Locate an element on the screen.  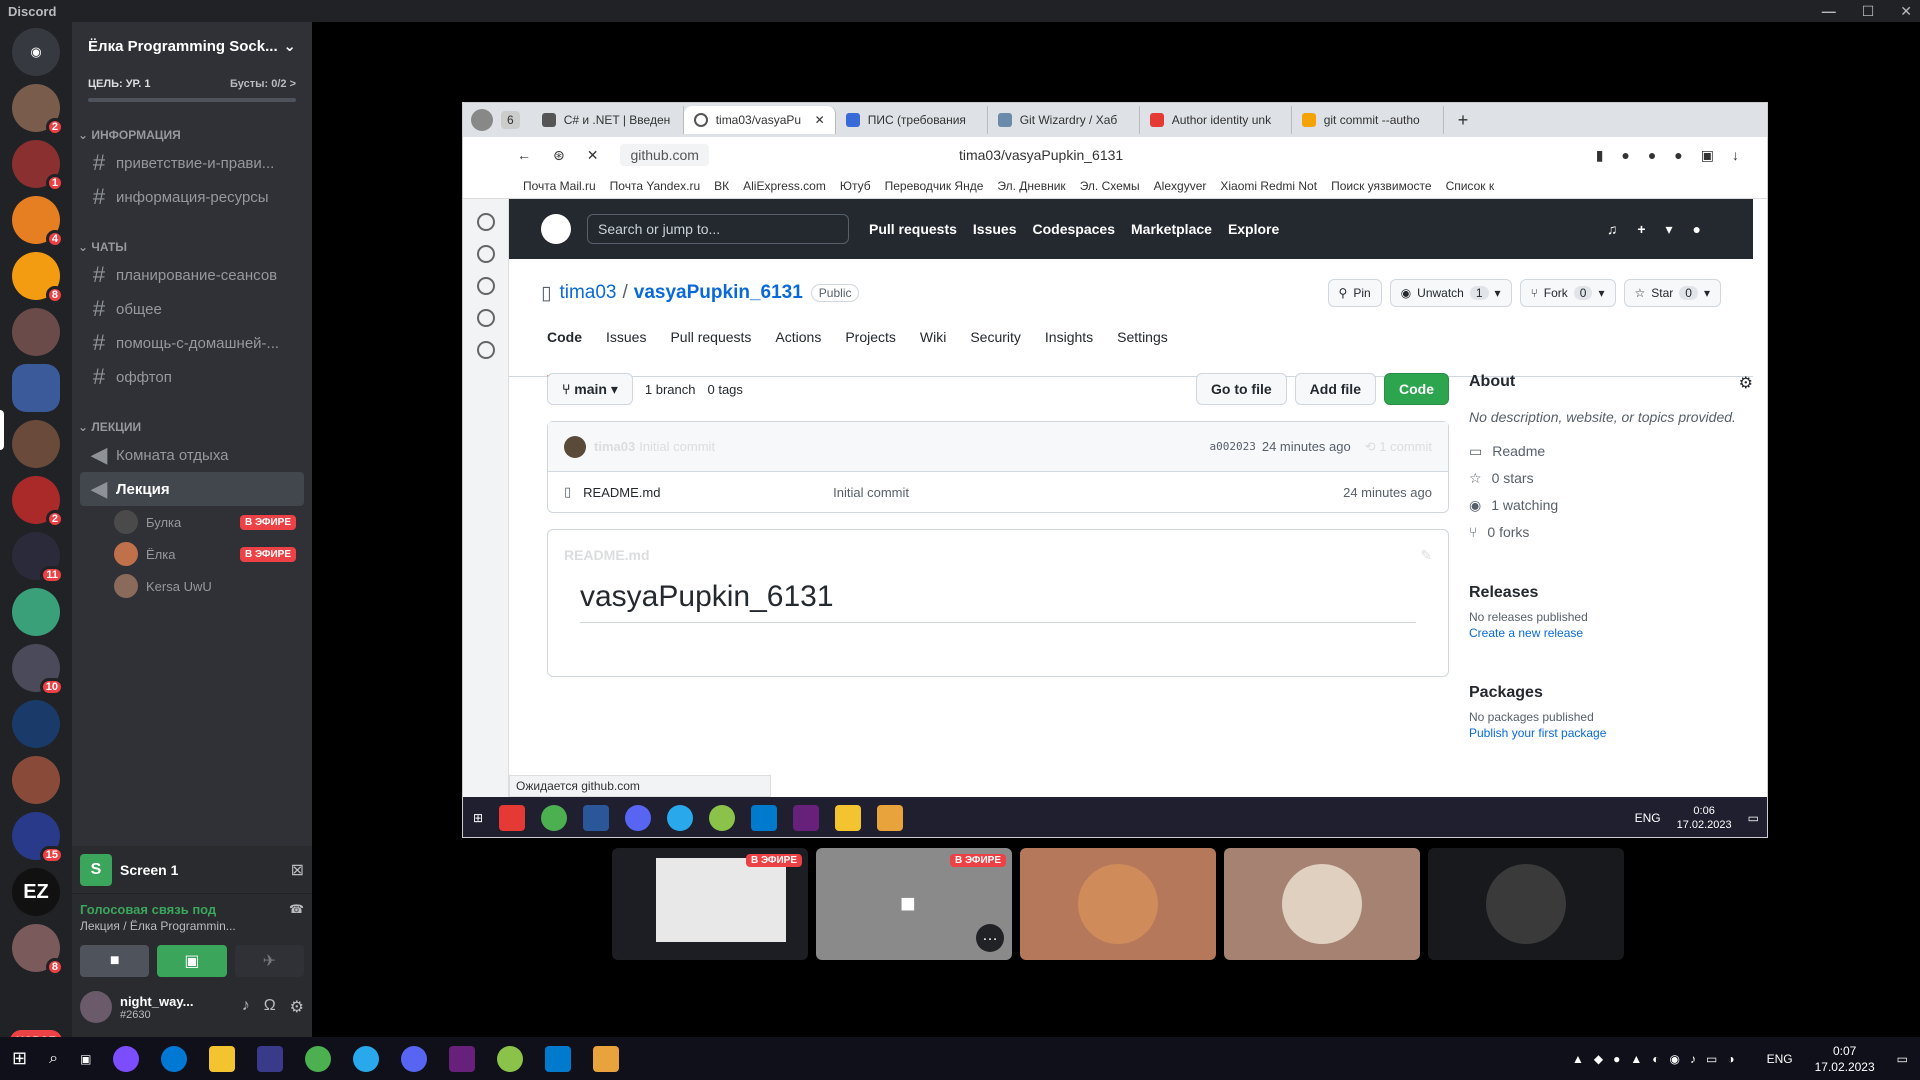
shield-icon: ⊛ is located at coordinates (559, 155).